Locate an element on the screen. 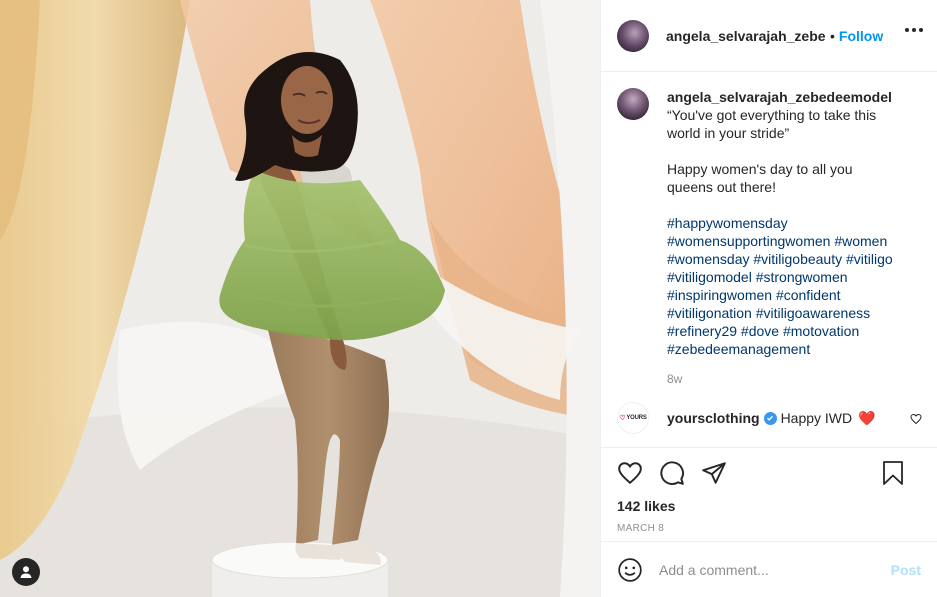 This screenshot has height=597, width=937. hashtag-line: #womensday #vitiligobeauty #vitiligo is located at coordinates (792, 259).